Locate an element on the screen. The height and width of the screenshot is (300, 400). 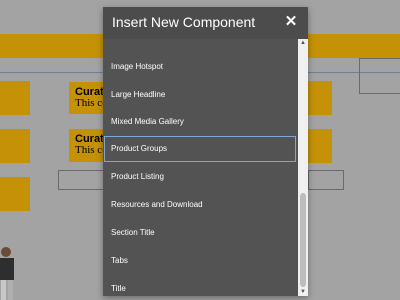
component-item-product-listing: Product Listing is located at coordinates (200, 177).